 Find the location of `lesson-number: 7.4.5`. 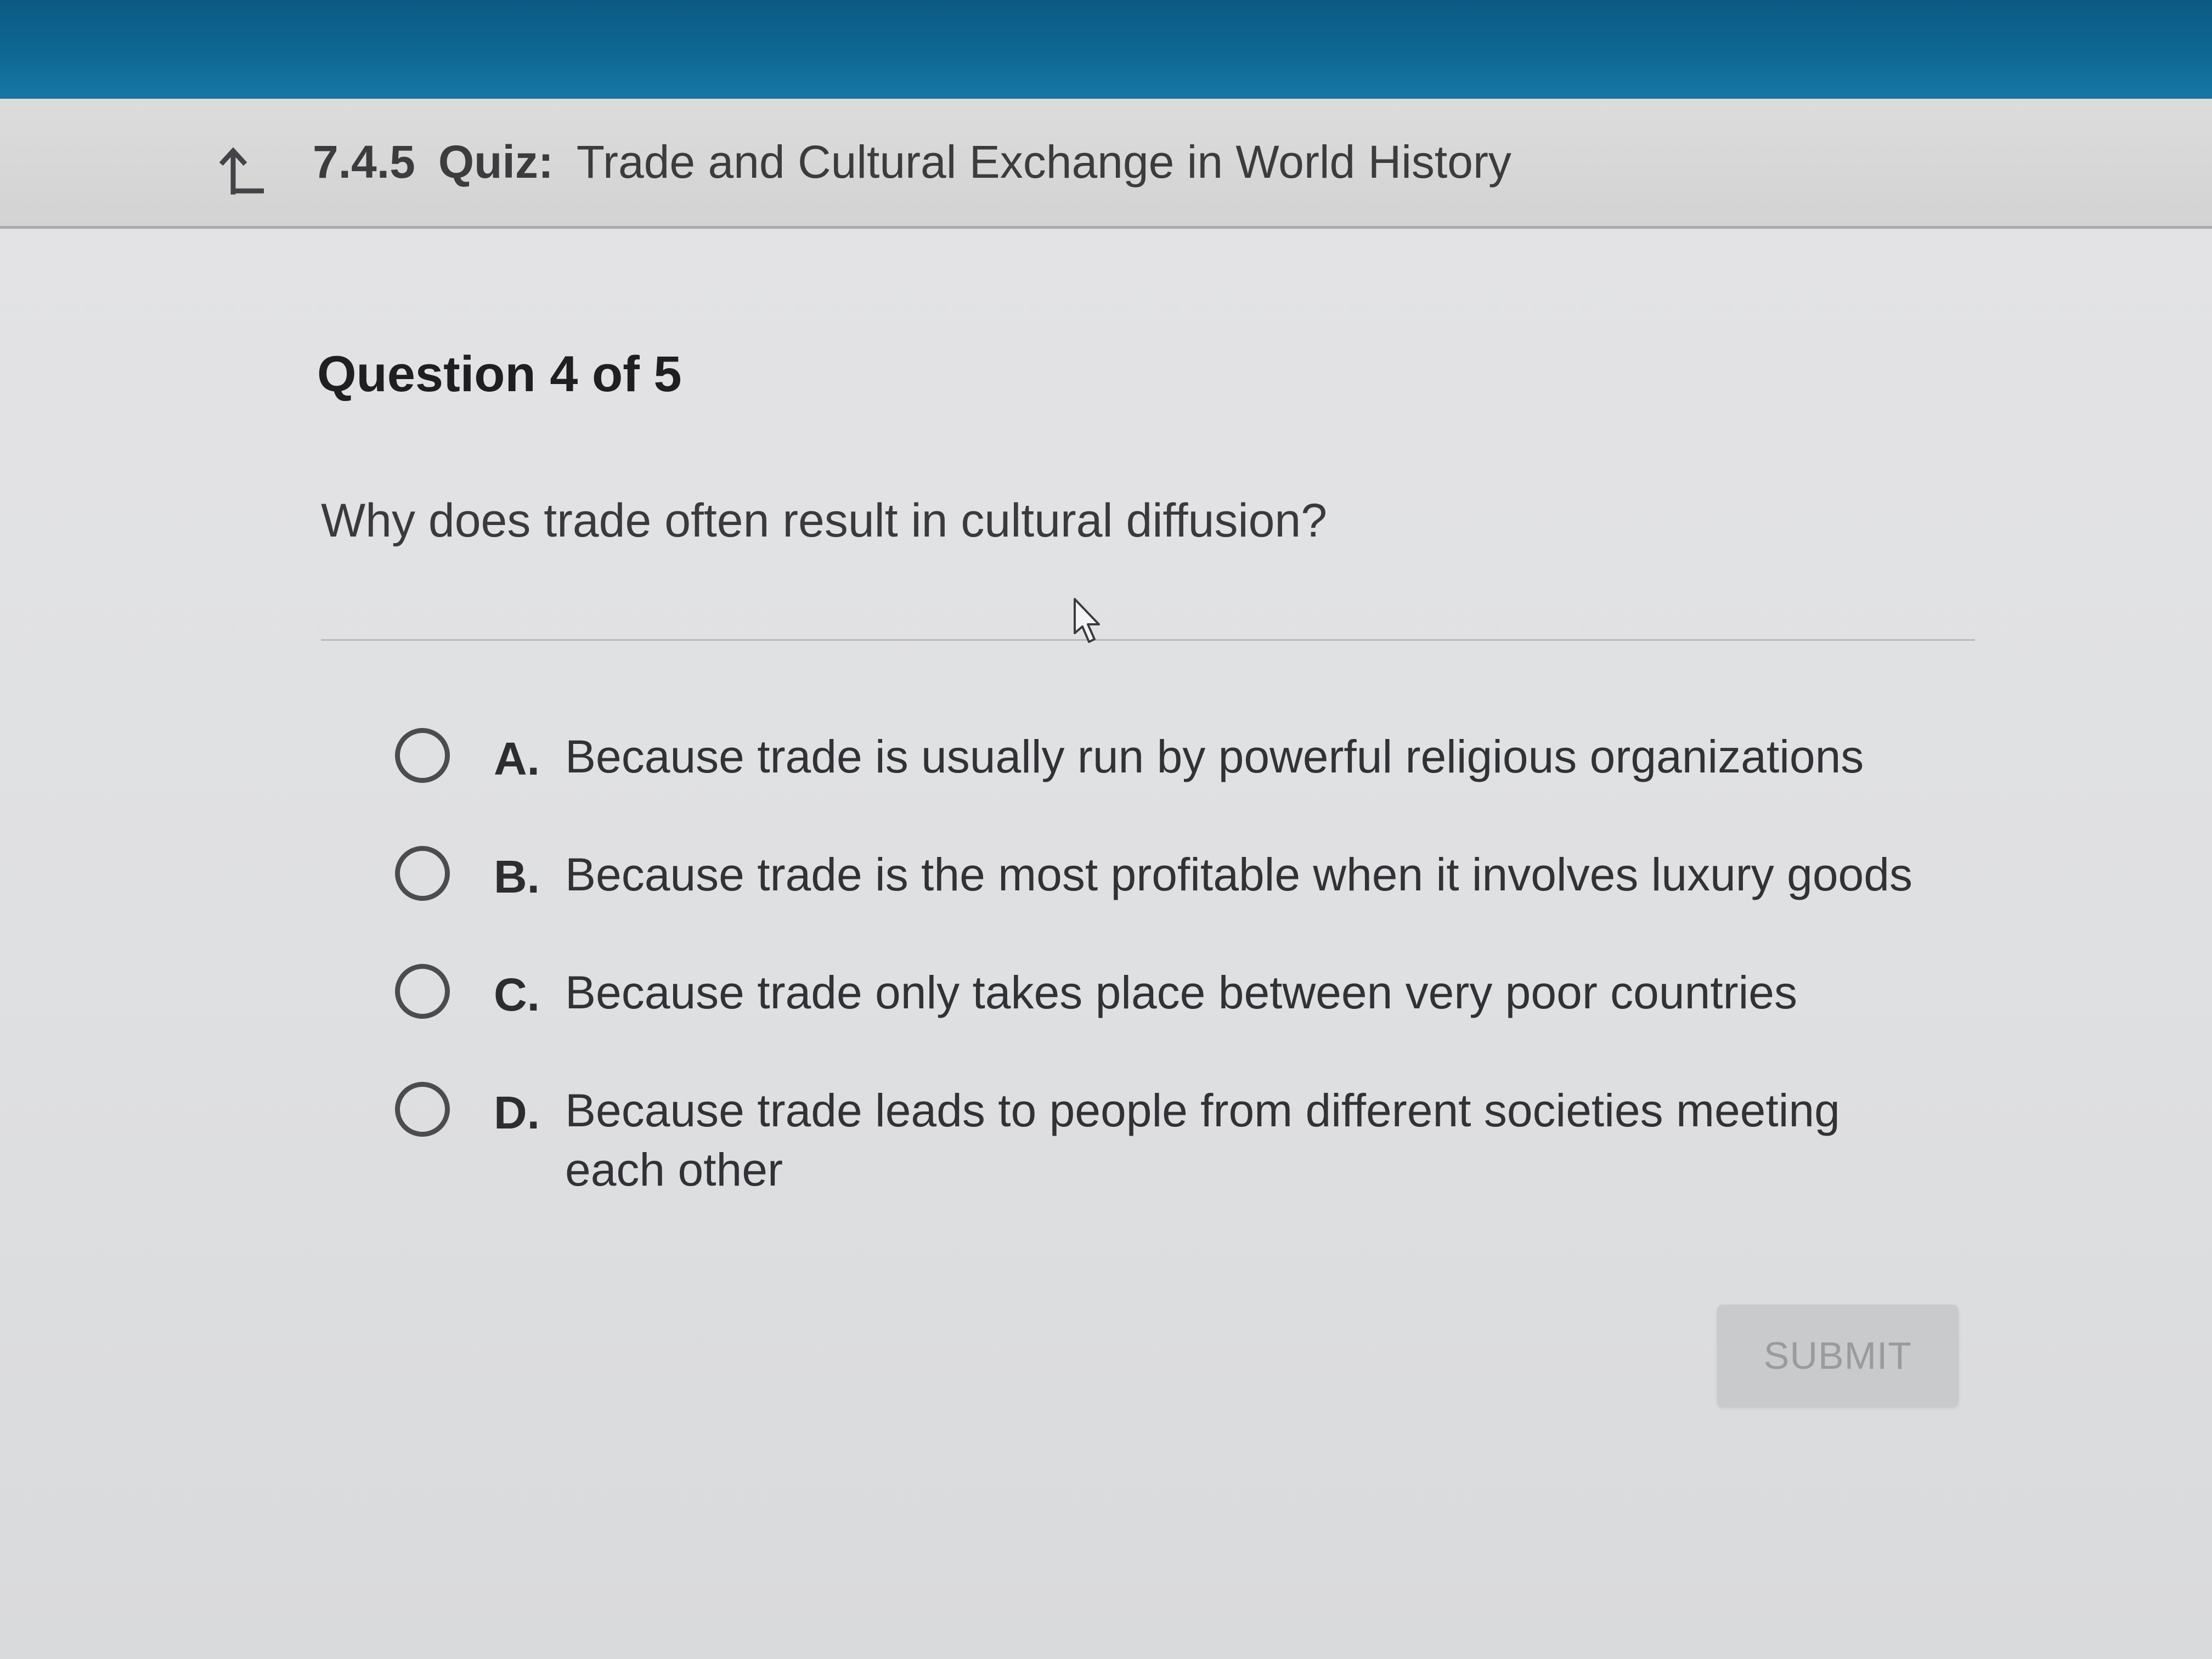

lesson-number: 7.4.5 is located at coordinates (364, 162).